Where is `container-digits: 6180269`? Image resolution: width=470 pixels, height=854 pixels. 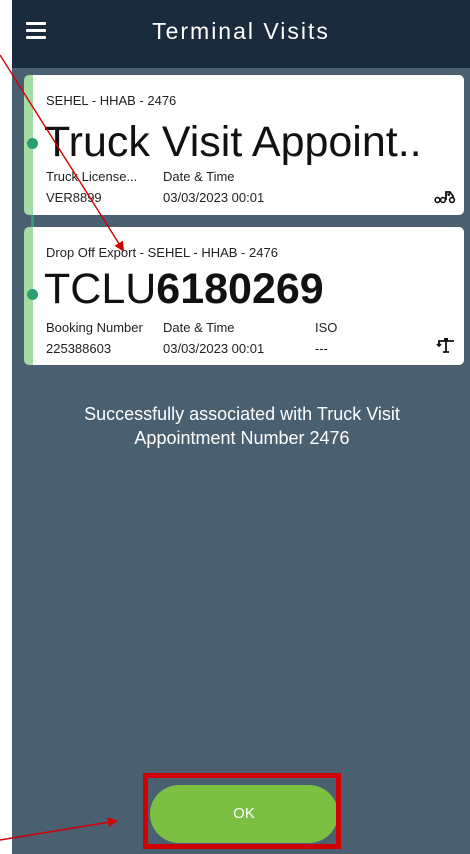
container-digits: 6180269 is located at coordinates (240, 289).